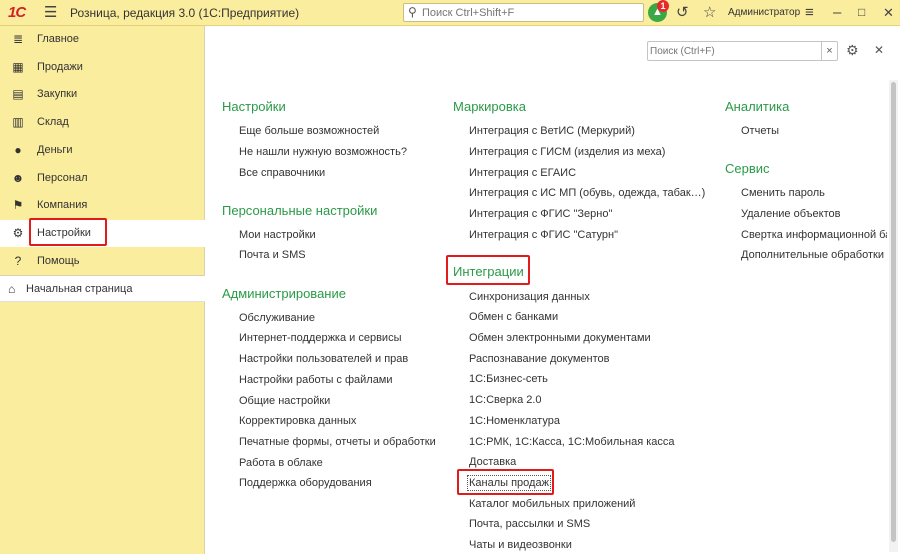 The height and width of the screenshot is (554, 900). I want to click on sidebar-item-label: Персонал, so click(62, 178).